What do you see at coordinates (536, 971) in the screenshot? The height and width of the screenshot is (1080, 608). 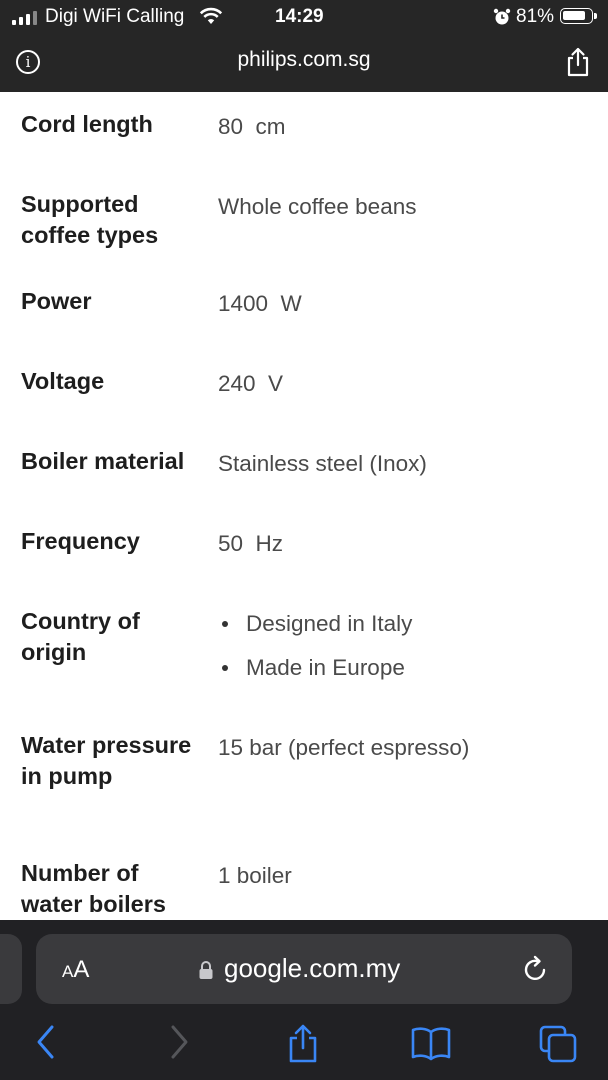 I see `reload-icon` at bounding box center [536, 971].